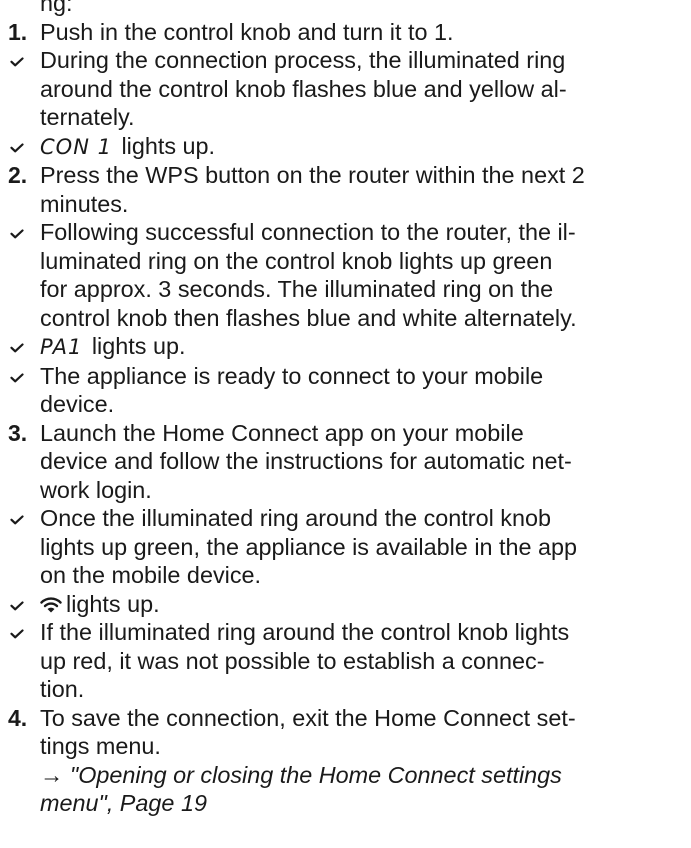  Describe the element at coordinates (18, 717) in the screenshot. I see `step-number: 4.` at that location.